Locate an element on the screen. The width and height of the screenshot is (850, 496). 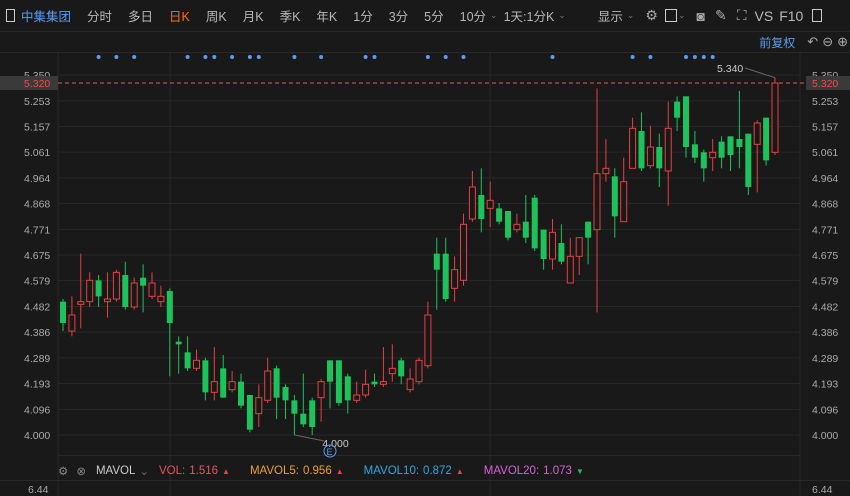
close-icon: ⊗ is located at coordinates (81, 471).